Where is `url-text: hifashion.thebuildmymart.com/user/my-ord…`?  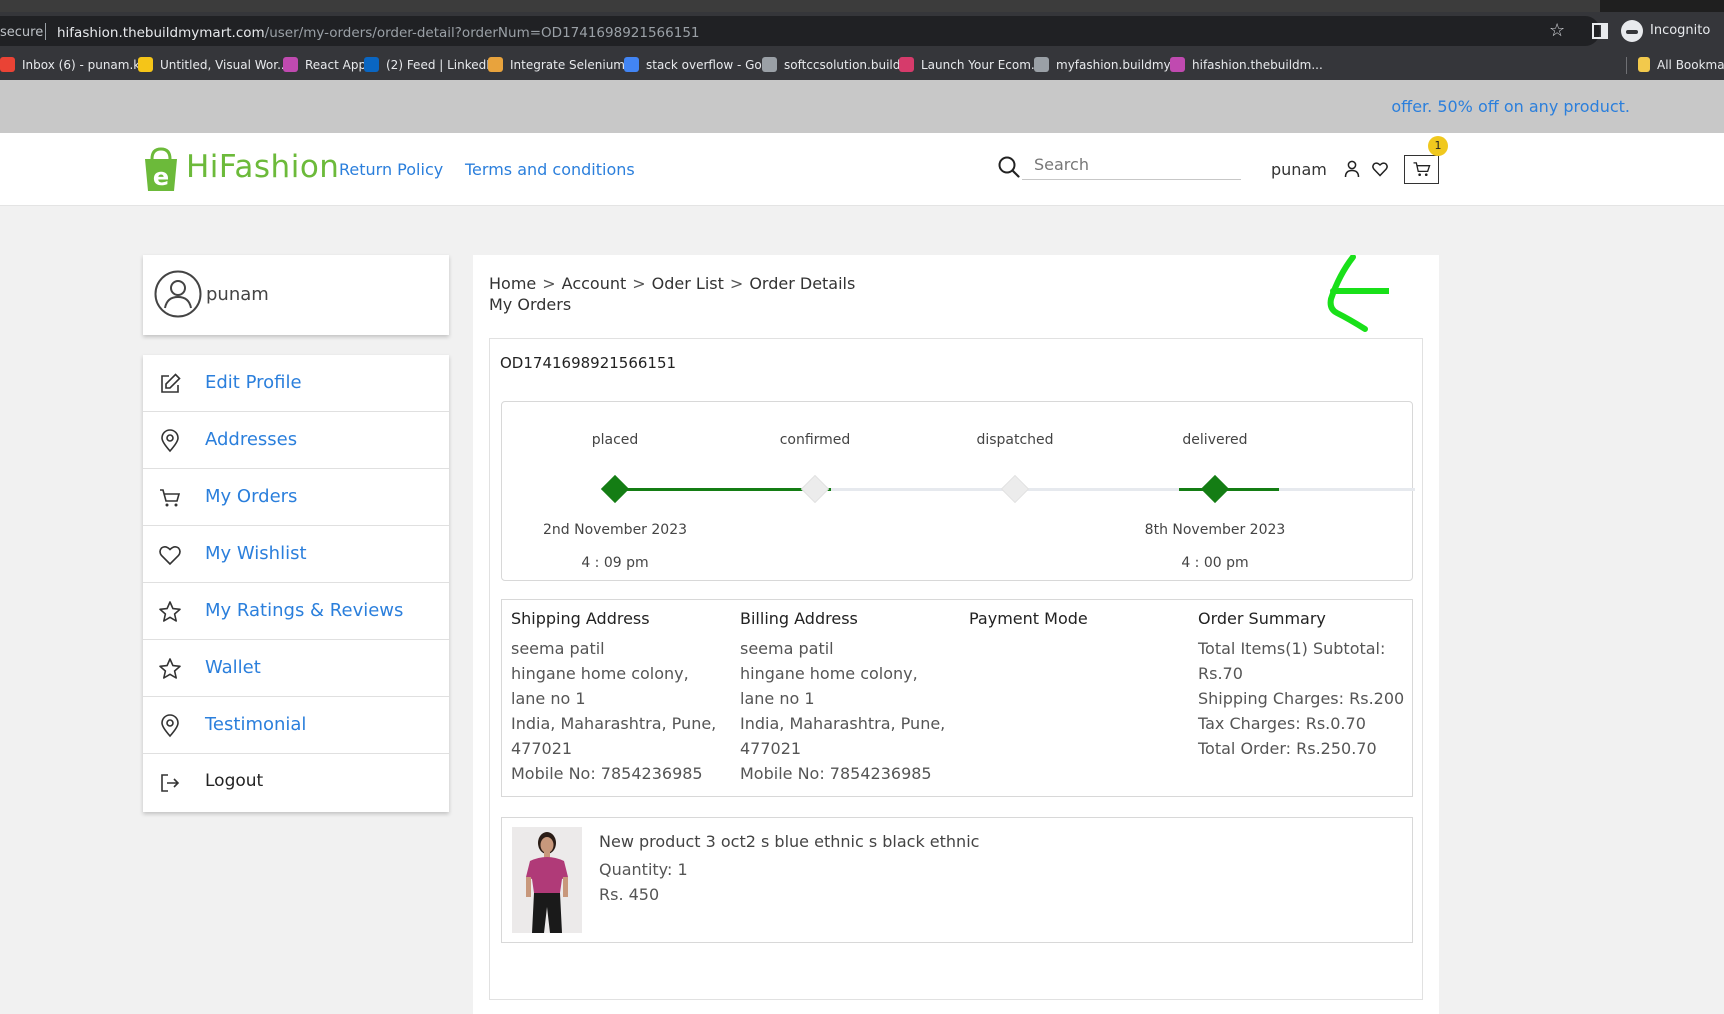 url-text: hifashion.thebuildmymart.com/user/my-ord… is located at coordinates (378, 33).